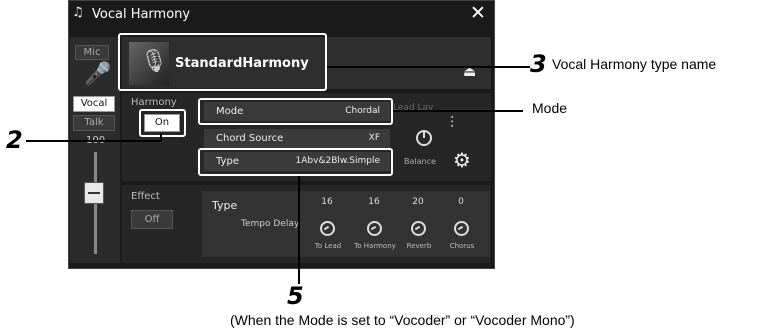  I want to click on reverb-knob, so click(418, 228).